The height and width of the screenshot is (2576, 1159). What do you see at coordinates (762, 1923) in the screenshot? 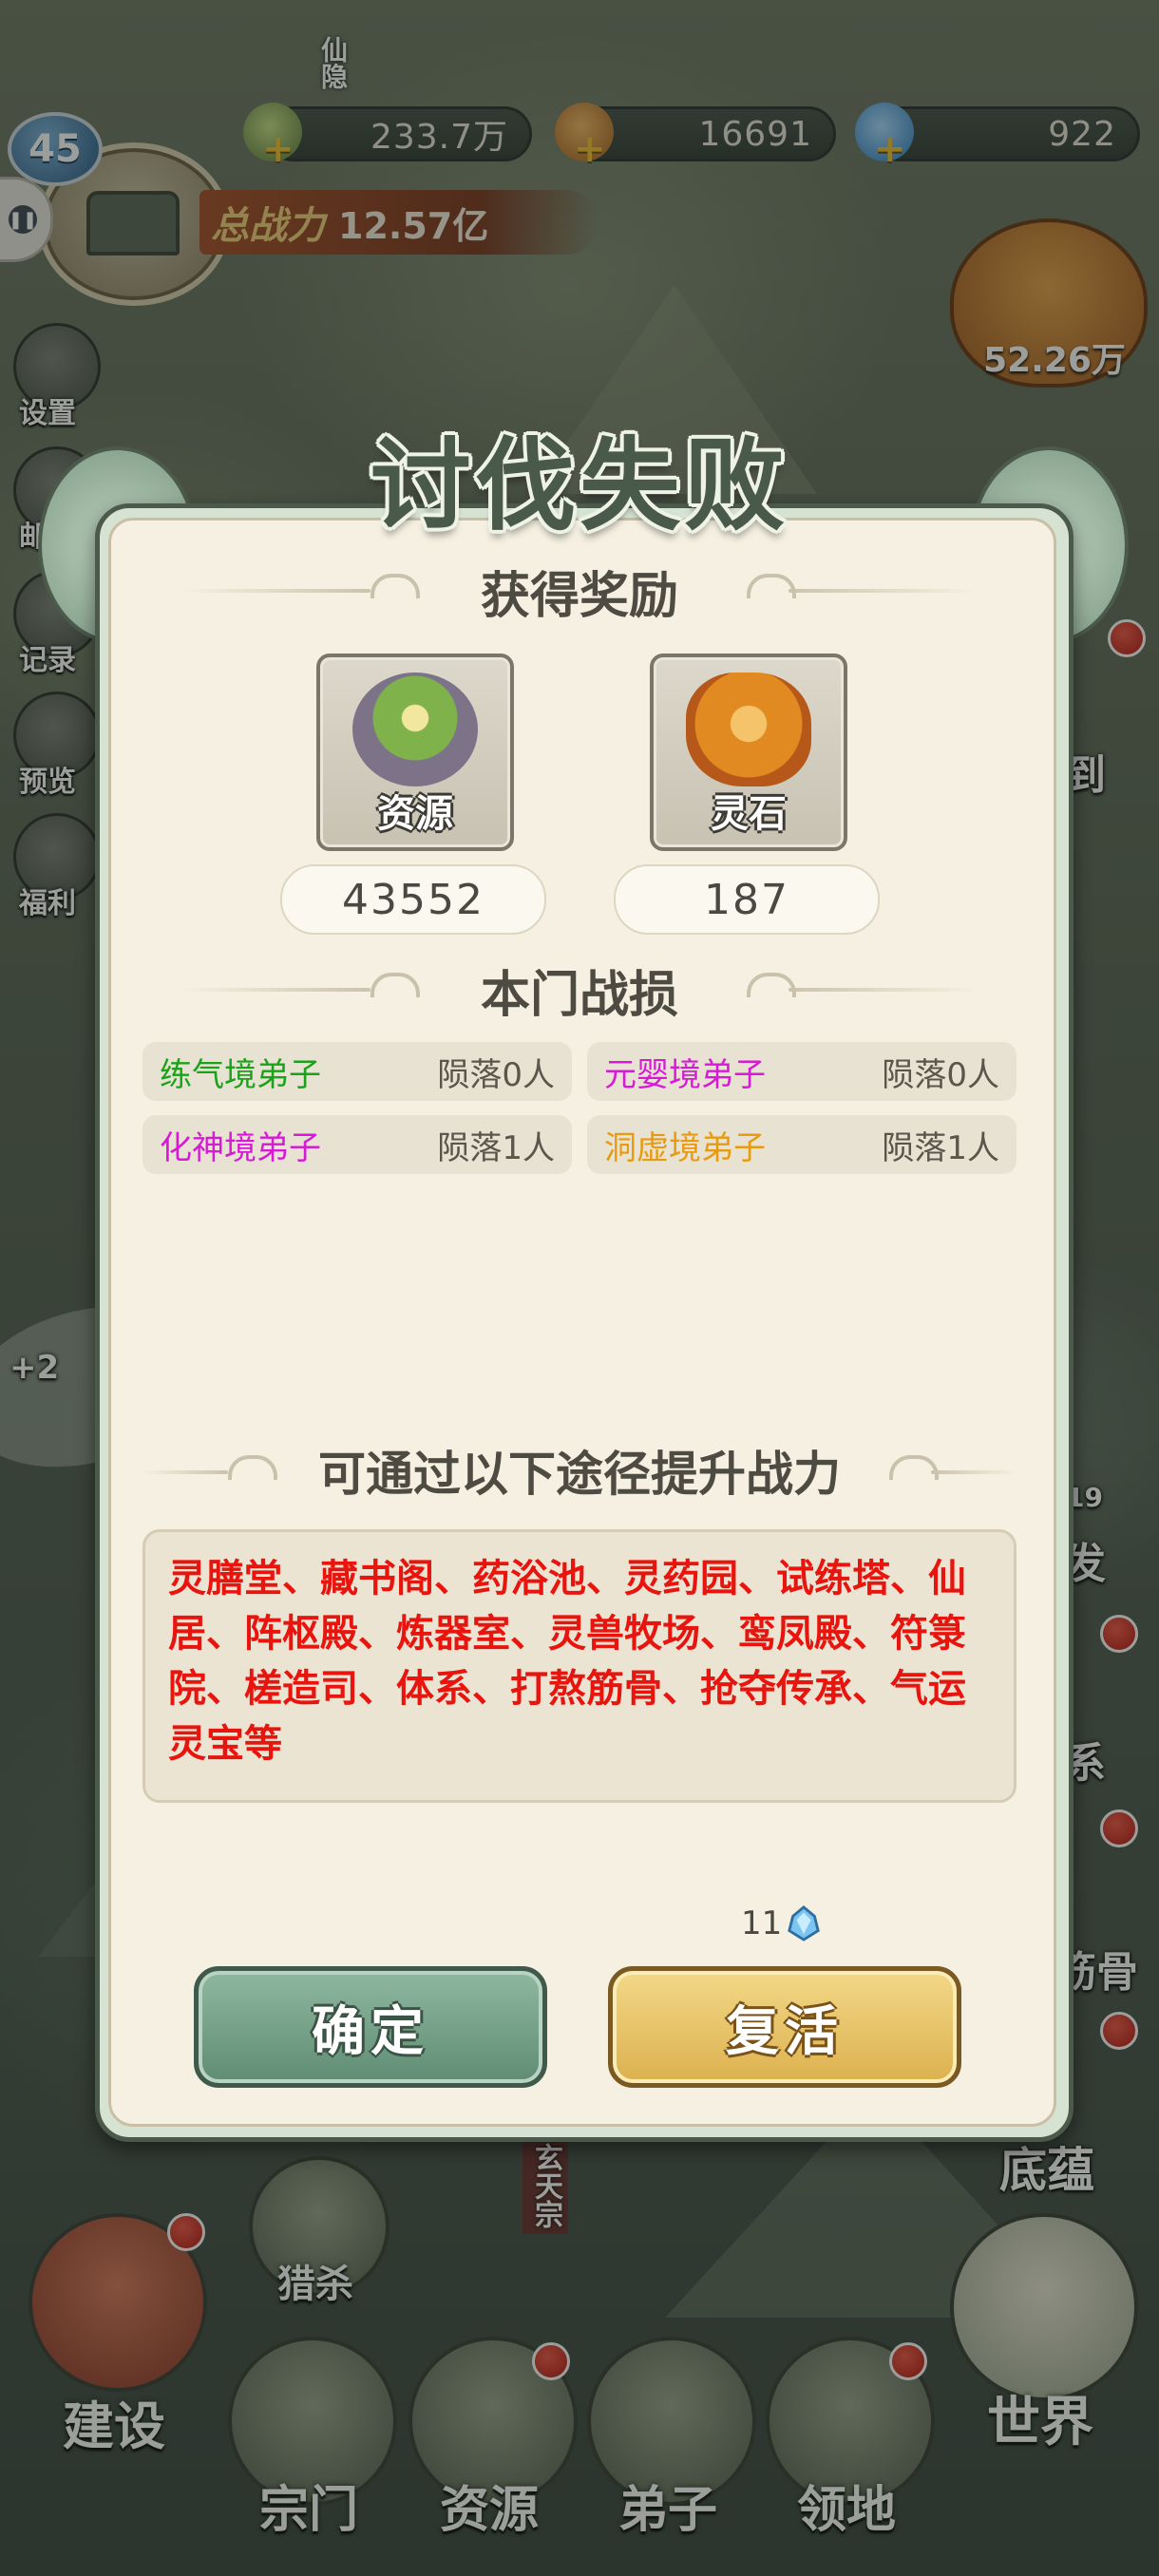
I see `revive-cost-amount: 11` at bounding box center [762, 1923].